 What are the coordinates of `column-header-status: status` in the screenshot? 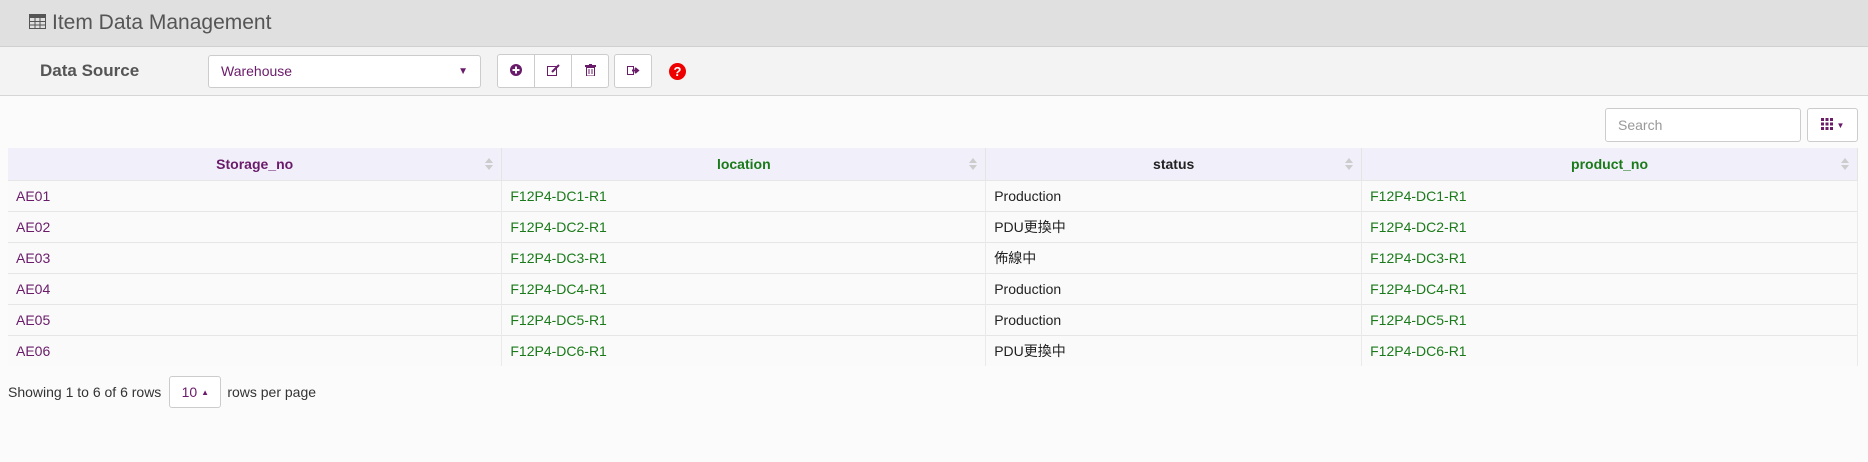 It's located at (1174, 164).